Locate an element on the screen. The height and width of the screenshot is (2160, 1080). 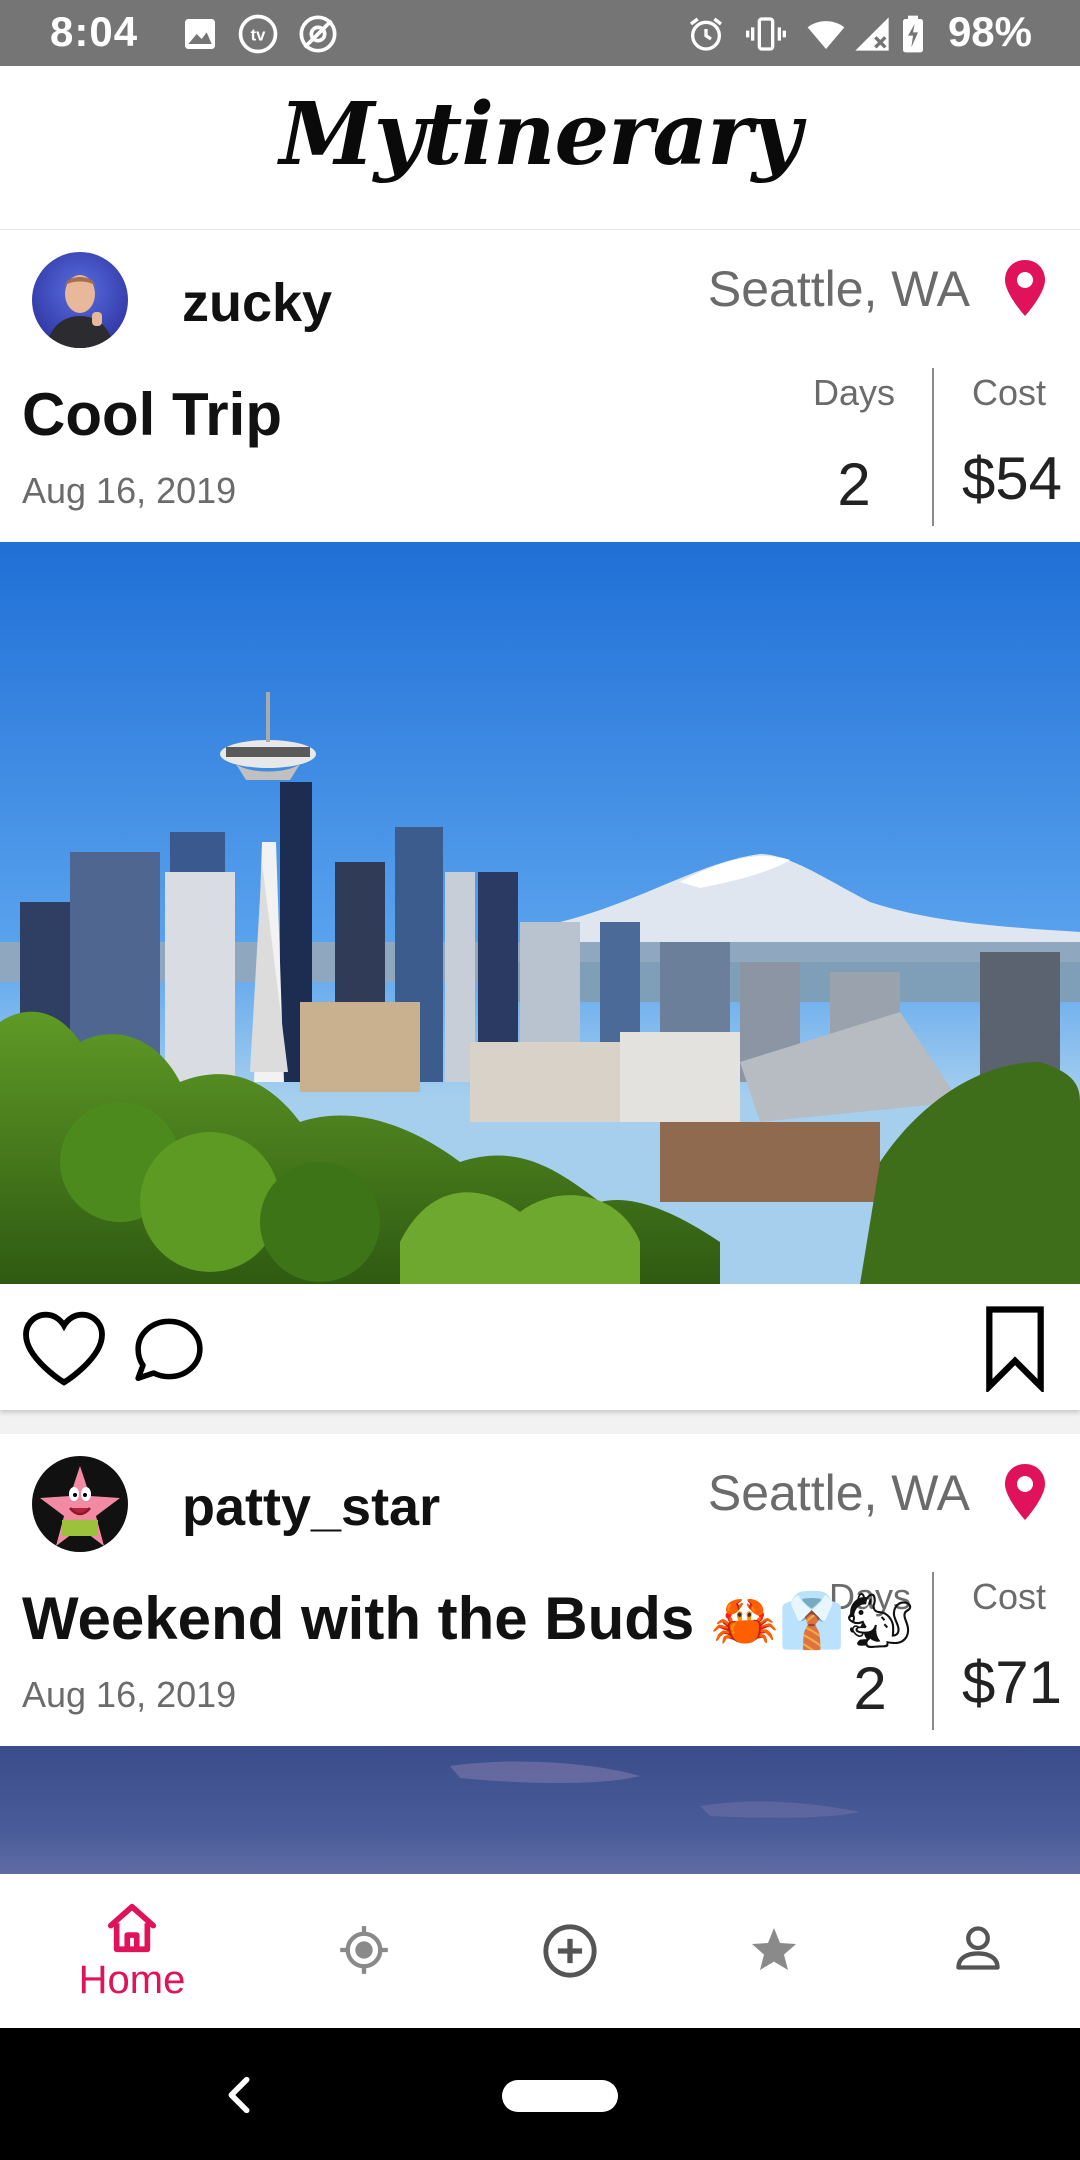
days-label: Days is located at coordinates (854, 392).